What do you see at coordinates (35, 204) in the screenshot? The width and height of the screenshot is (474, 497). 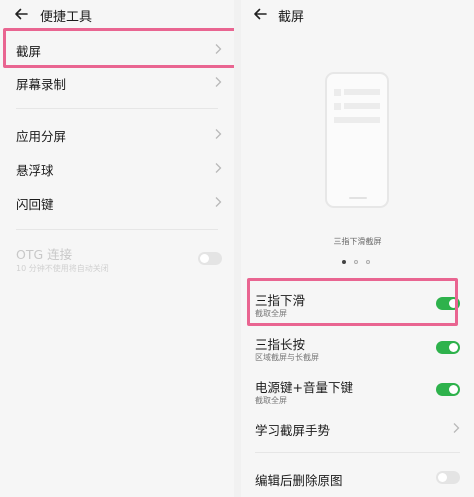 I see `menu-item-label: 闪回键` at bounding box center [35, 204].